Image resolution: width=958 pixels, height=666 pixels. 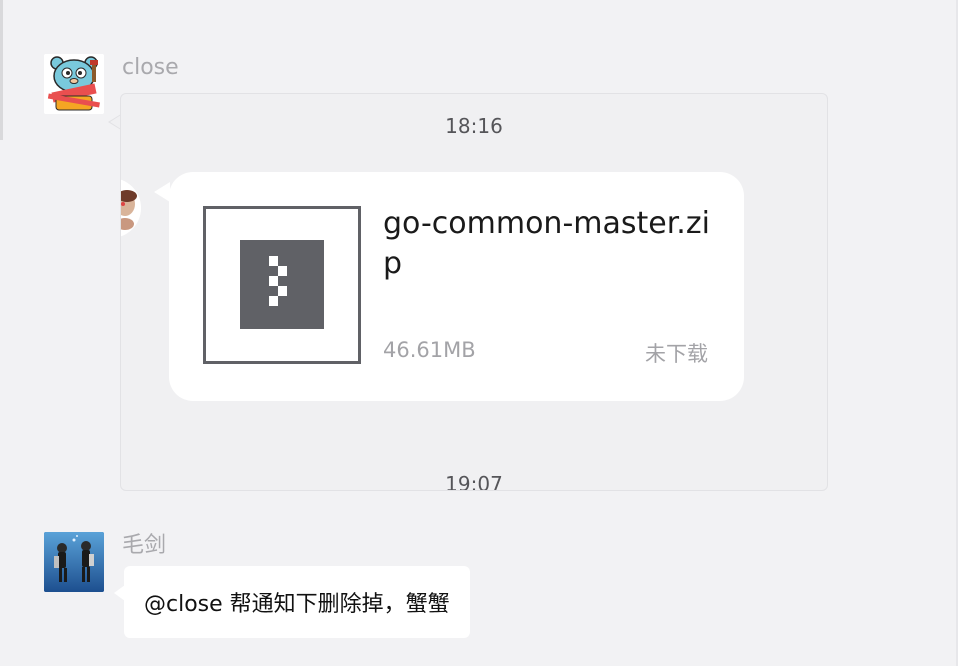 What do you see at coordinates (474, 481) in the screenshot?
I see `message-timestamp: 19:07` at bounding box center [474, 481].